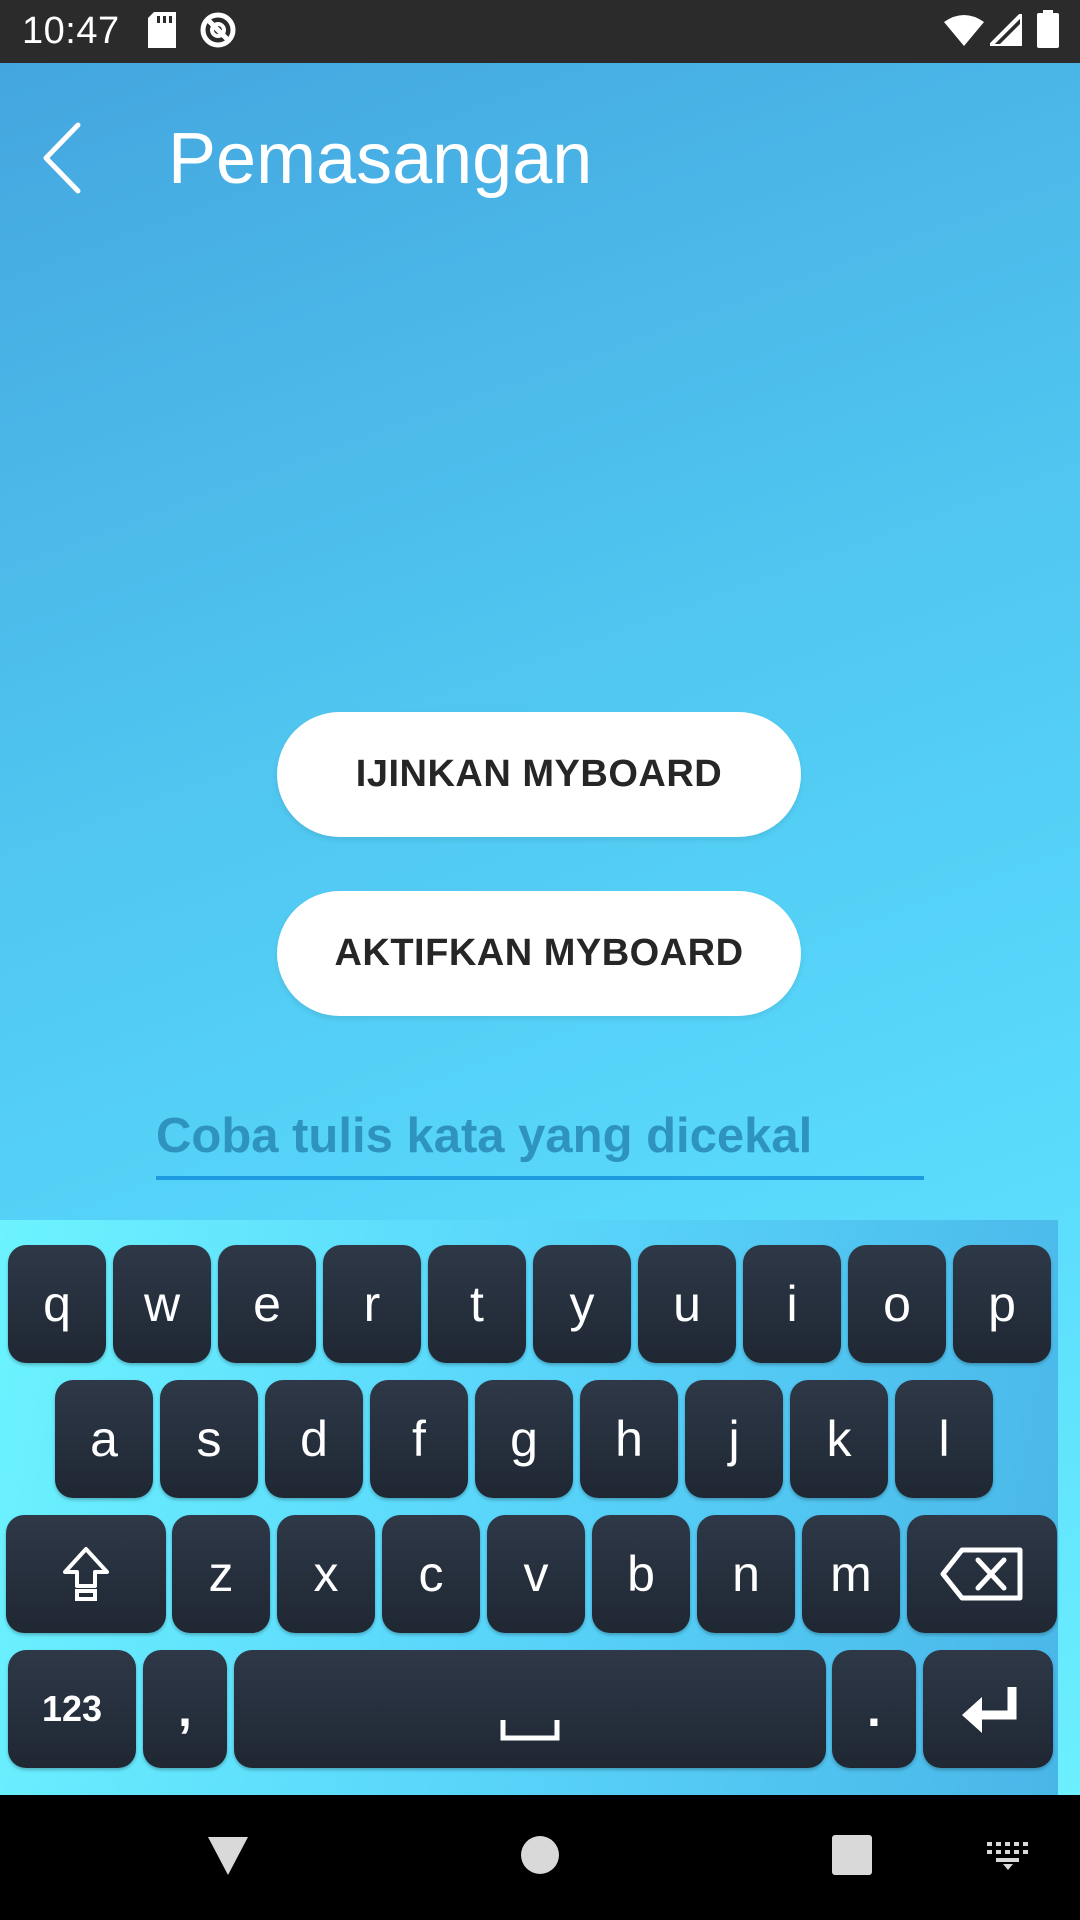  Describe the element at coordinates (209, 1439) in the screenshot. I see `key-s: s` at that location.